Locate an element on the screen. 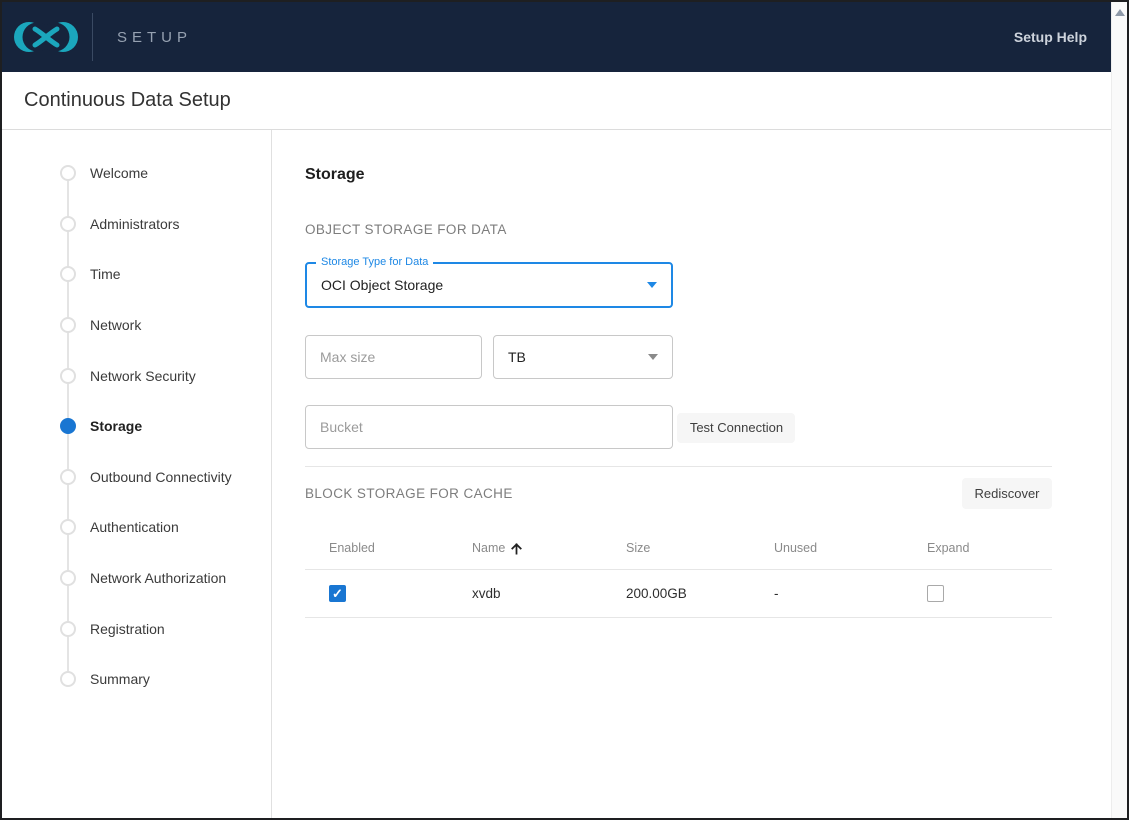  table-header-row: Enabled Name Size Unused Expand is located at coordinates (678, 546).